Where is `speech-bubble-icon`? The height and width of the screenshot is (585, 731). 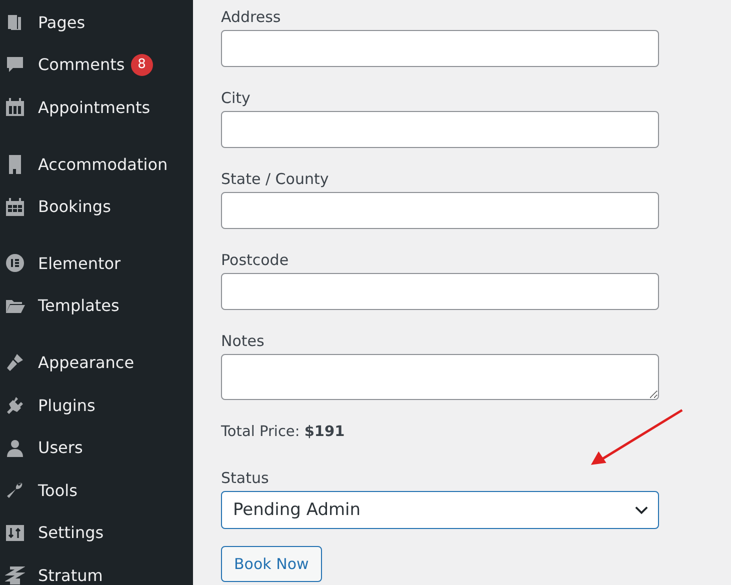 speech-bubble-icon is located at coordinates (15, 64).